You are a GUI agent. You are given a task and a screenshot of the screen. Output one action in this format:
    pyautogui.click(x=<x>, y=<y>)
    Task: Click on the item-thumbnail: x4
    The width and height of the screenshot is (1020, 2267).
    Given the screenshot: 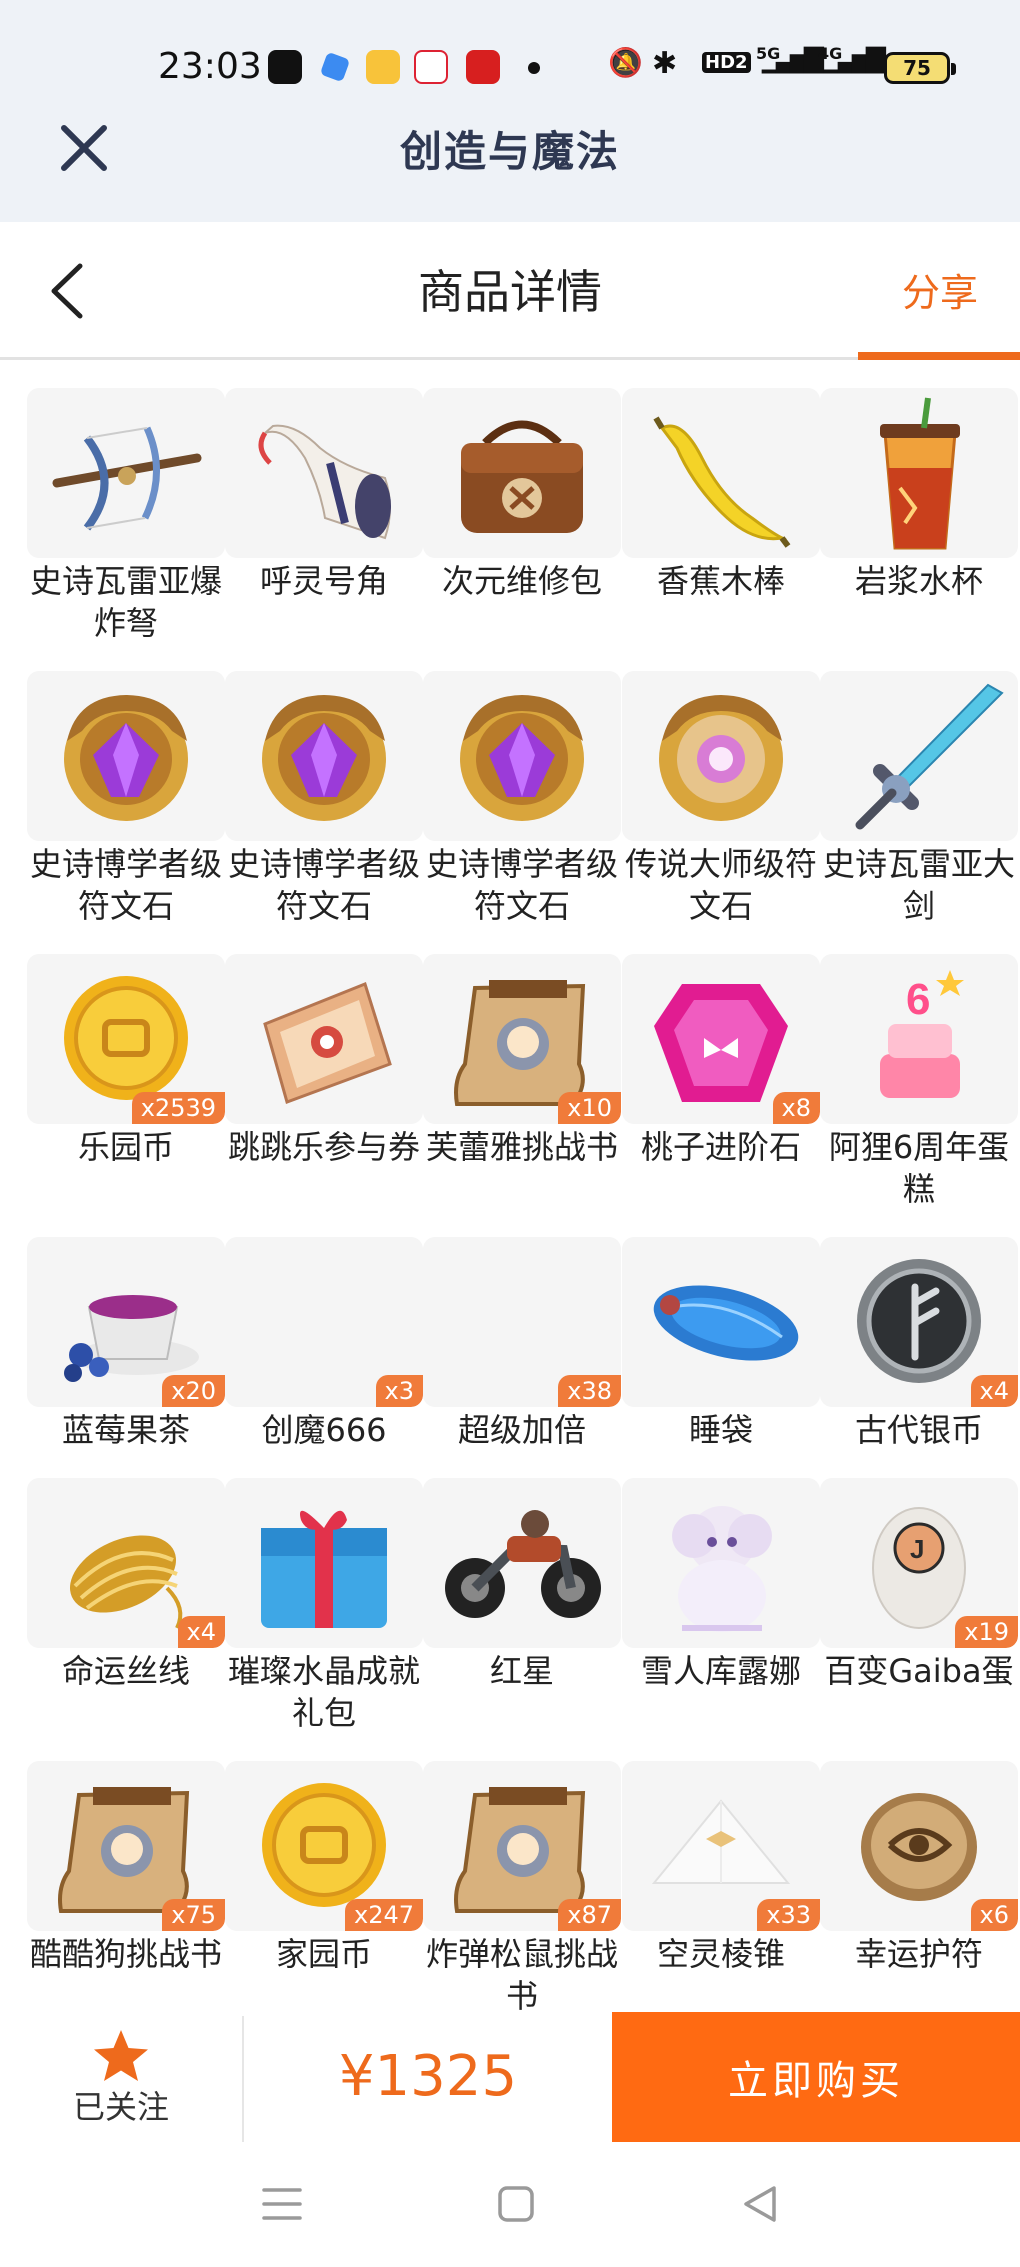 What is the action you would take?
    pyautogui.click(x=126, y=1563)
    